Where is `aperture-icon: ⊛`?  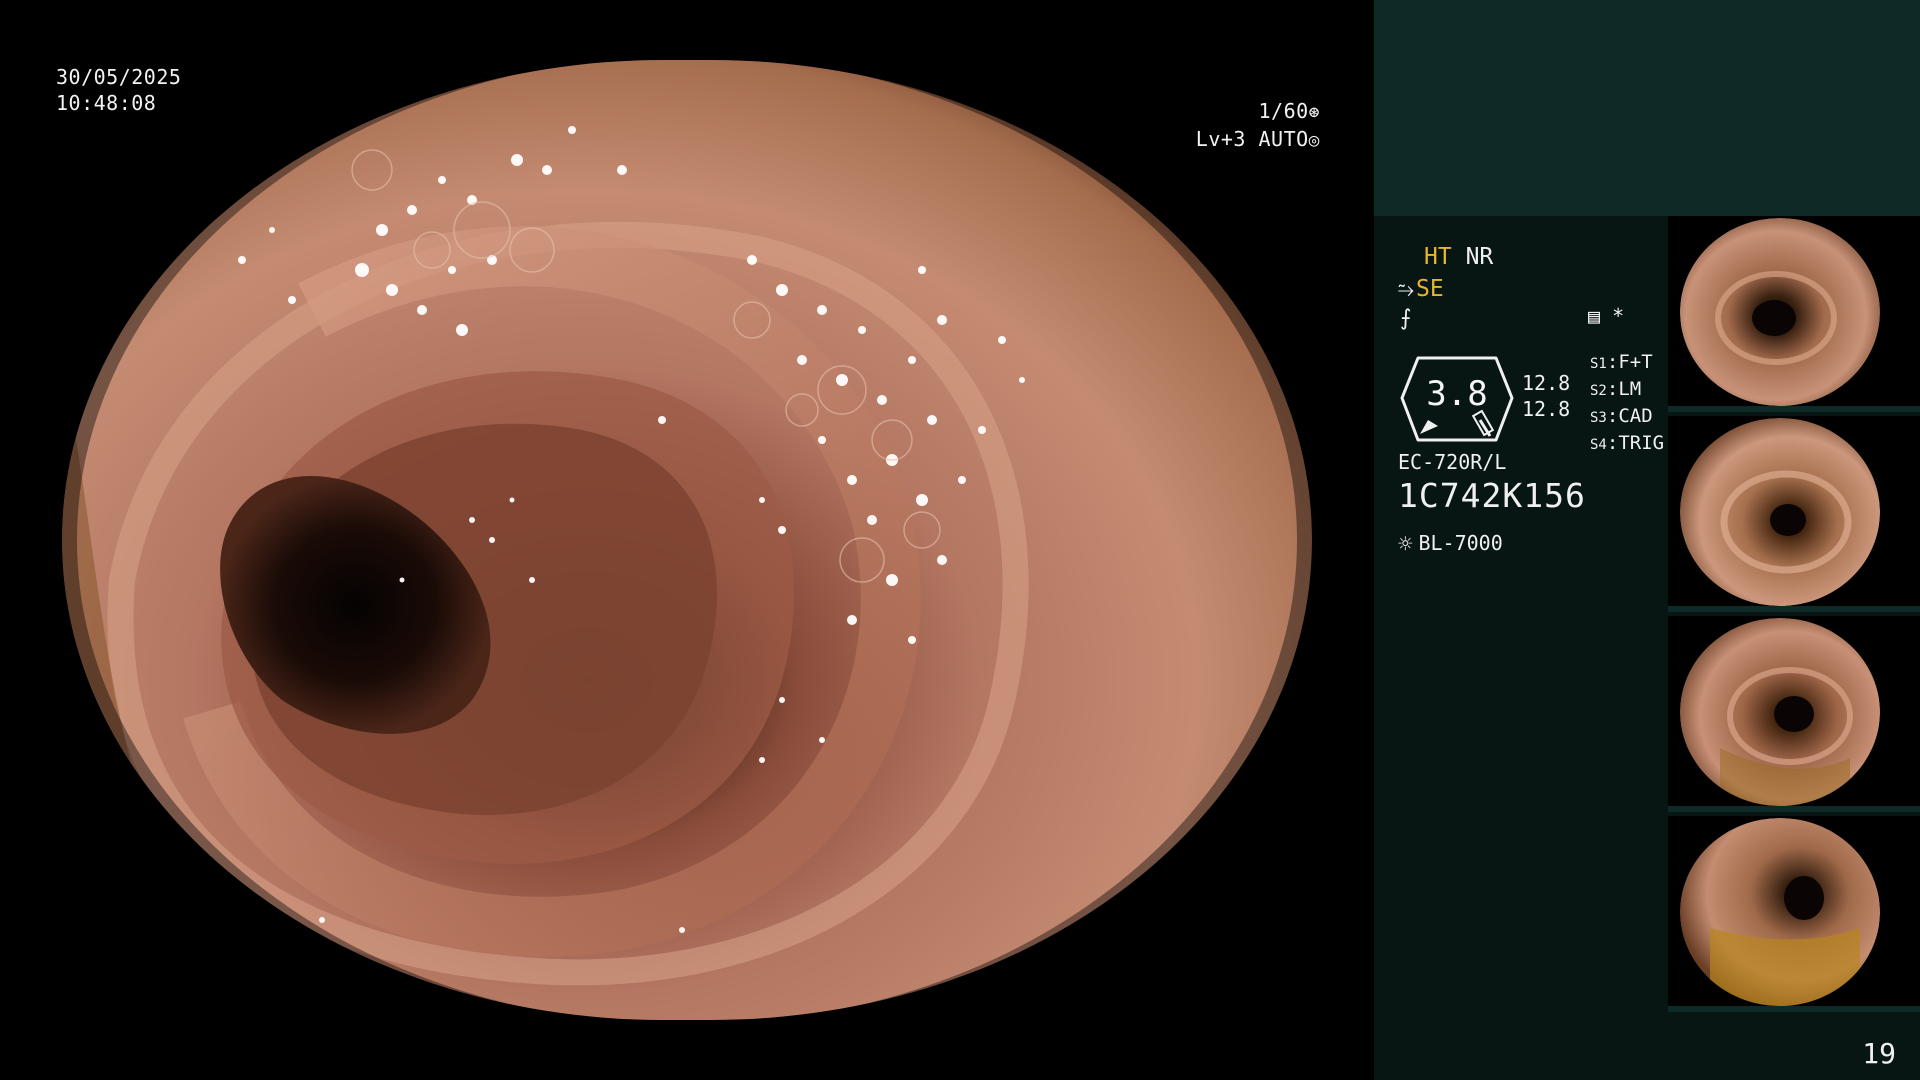
aperture-icon: ⊛ is located at coordinates (1314, 112).